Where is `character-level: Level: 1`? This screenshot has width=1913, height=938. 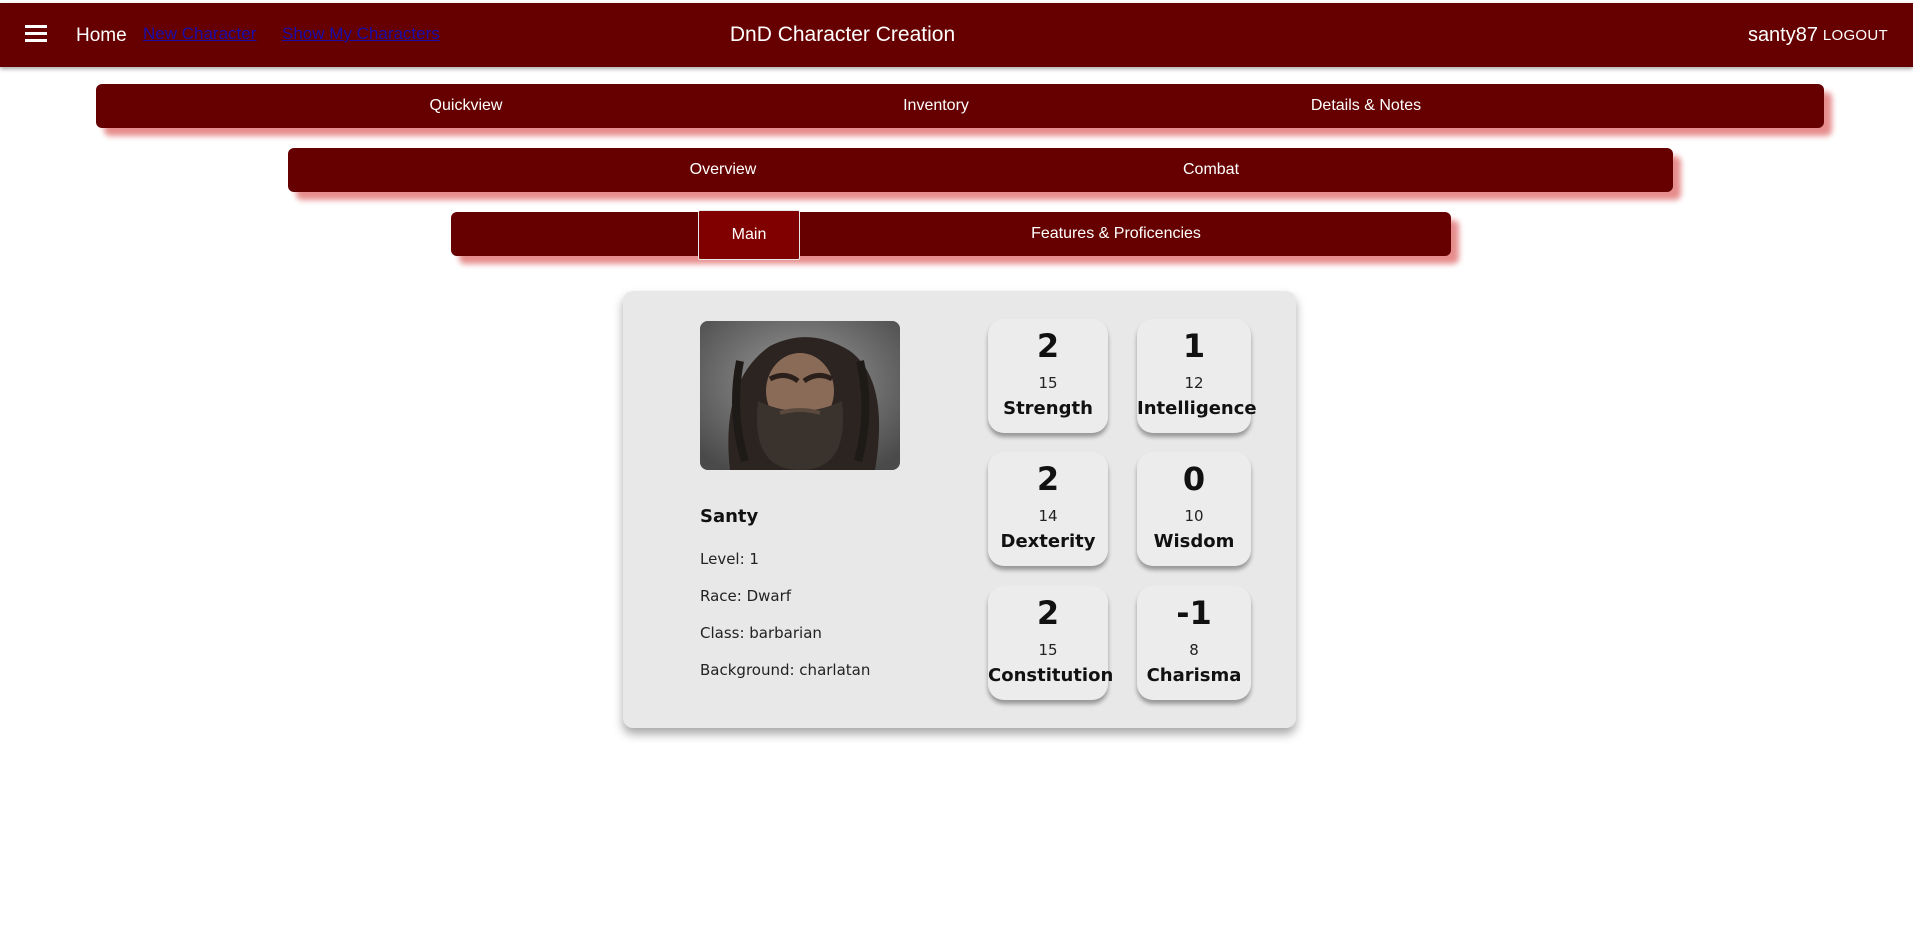
character-level: Level: 1 is located at coordinates (729, 559).